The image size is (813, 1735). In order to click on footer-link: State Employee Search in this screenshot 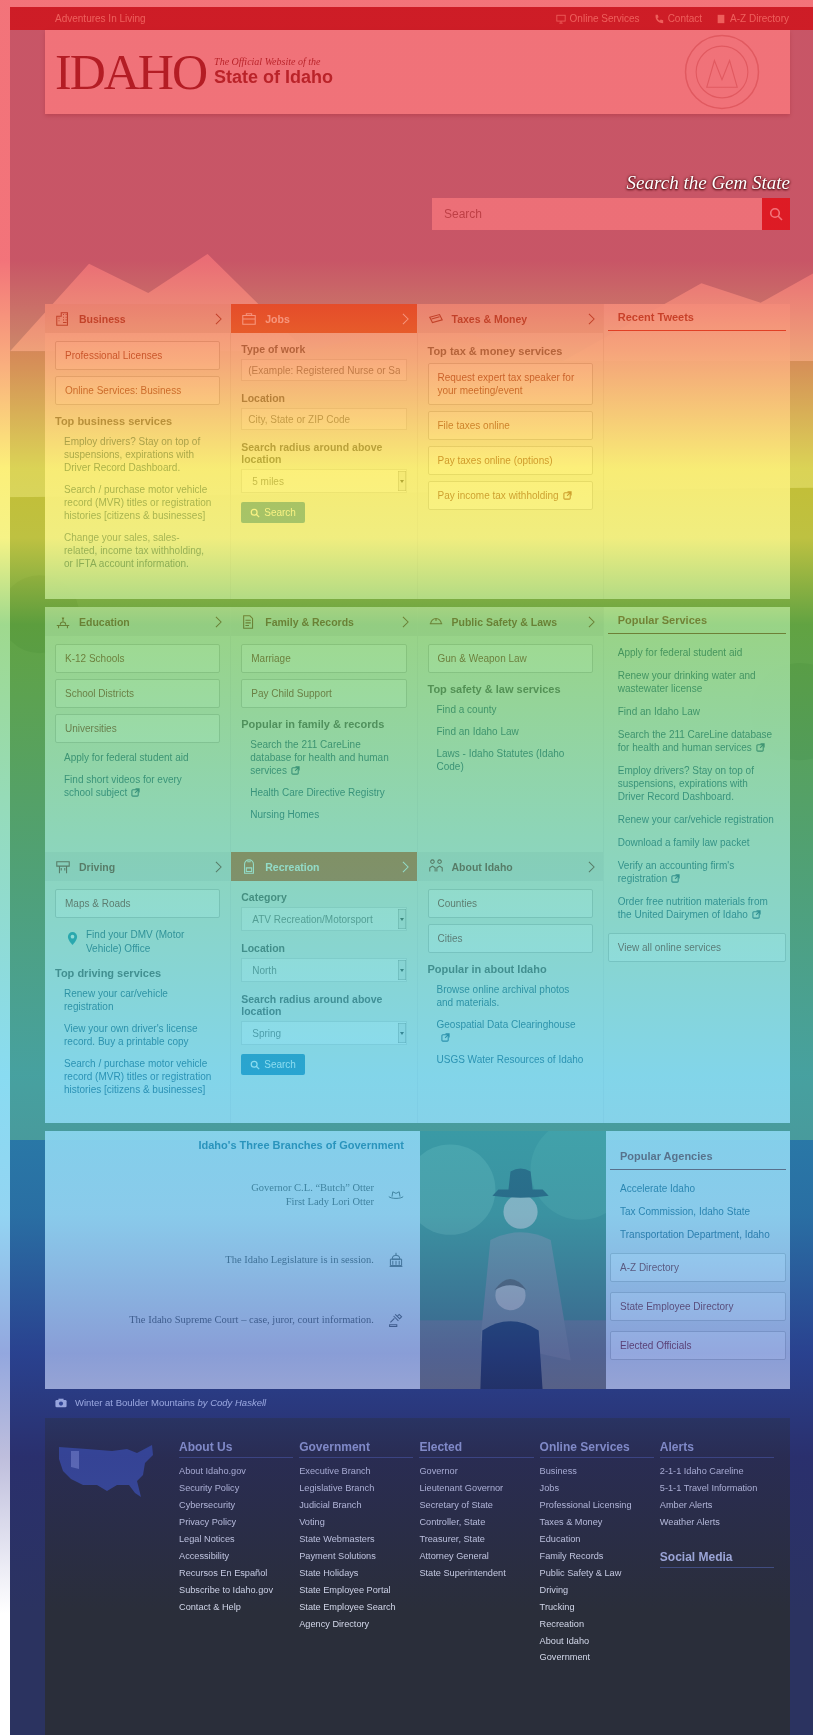, I will do `click(356, 1607)`.